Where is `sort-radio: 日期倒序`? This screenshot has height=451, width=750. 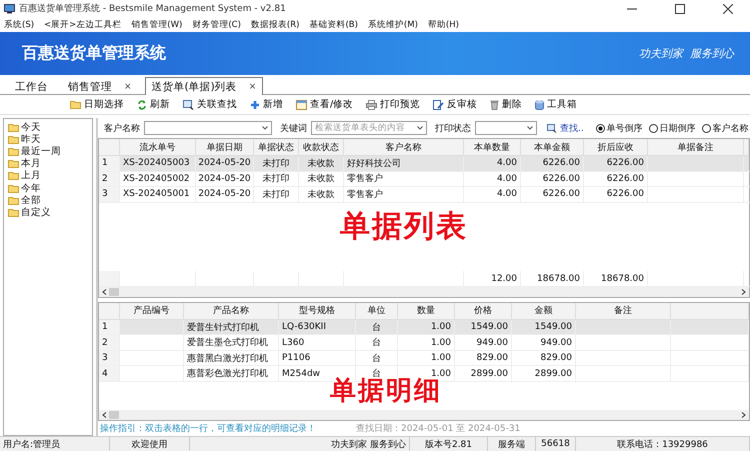
sort-radio: 日期倒序 is located at coordinates (672, 128).